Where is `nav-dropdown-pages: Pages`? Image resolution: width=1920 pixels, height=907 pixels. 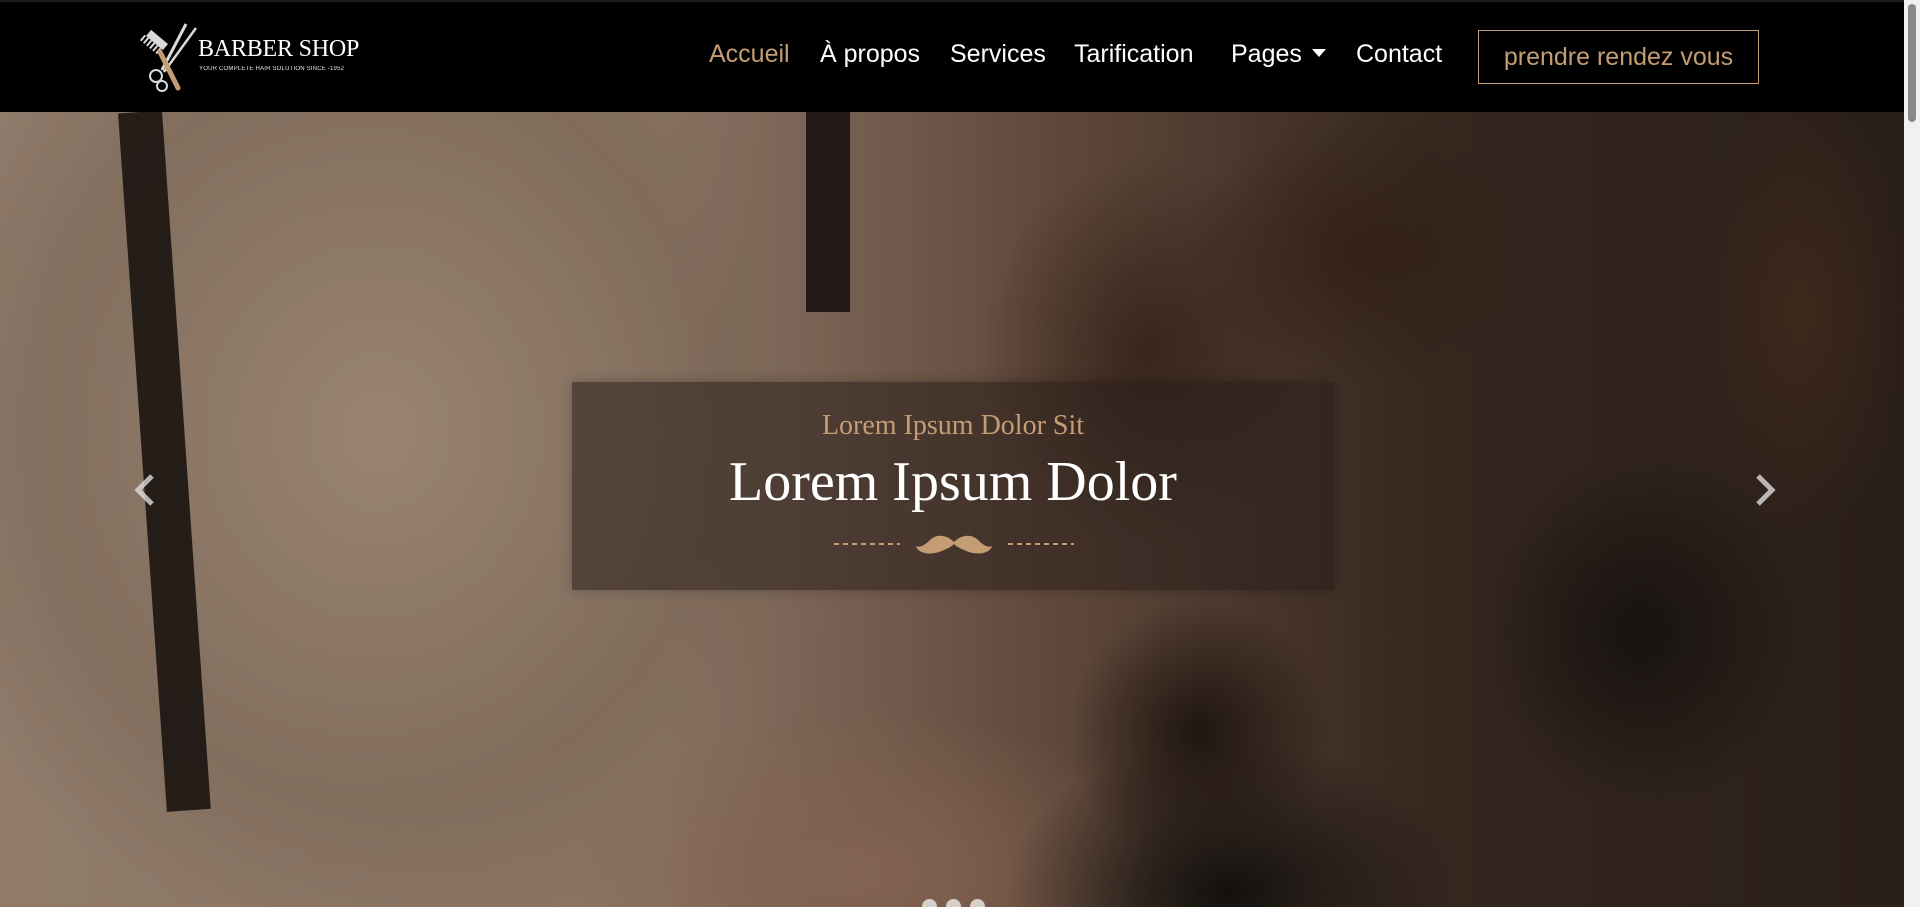 nav-dropdown-pages: Pages is located at coordinates (1278, 54).